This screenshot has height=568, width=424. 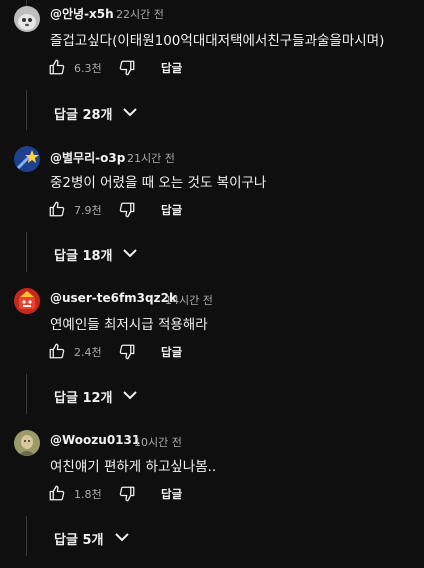 I want to click on gray-cat-avatar-icon, so click(x=27, y=19).